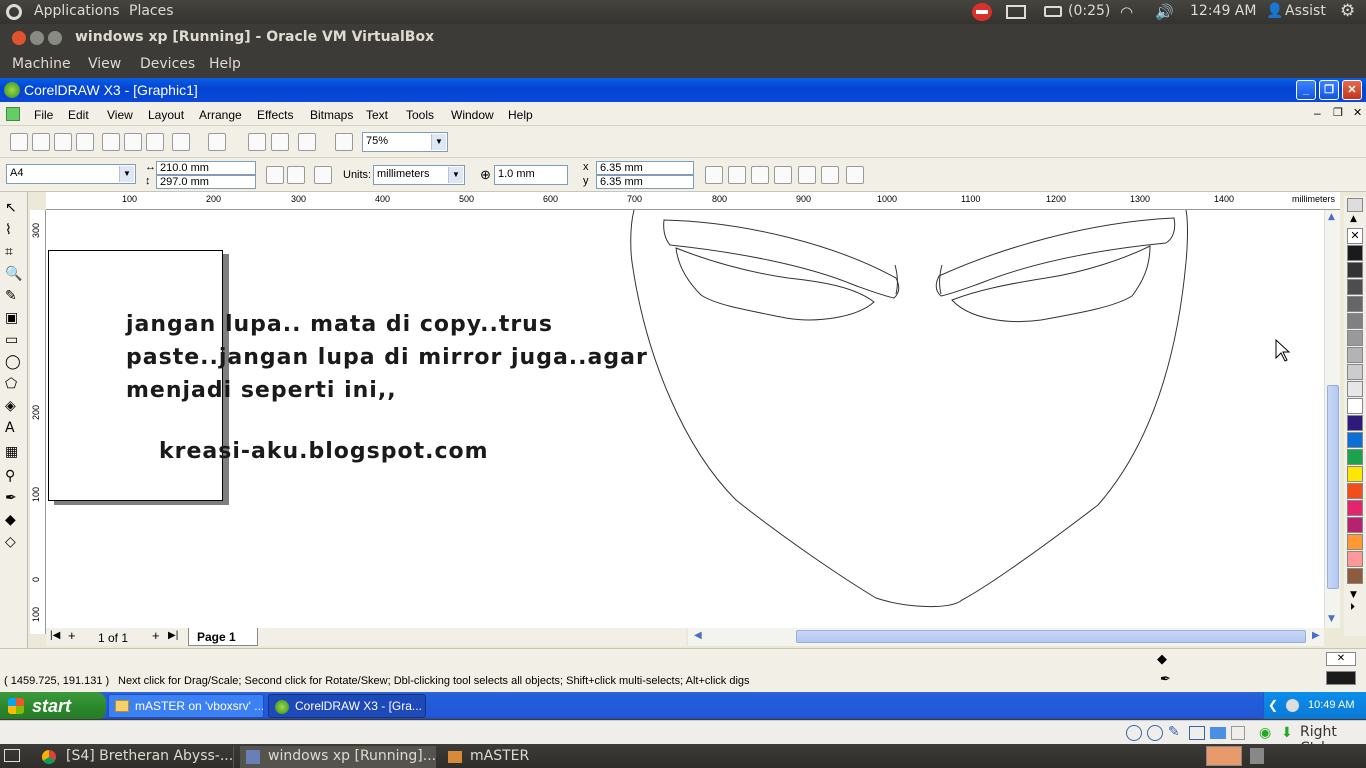 This screenshot has width=1366, height=768. What do you see at coordinates (275, 175) in the screenshot?
I see `portrait-icon` at bounding box center [275, 175].